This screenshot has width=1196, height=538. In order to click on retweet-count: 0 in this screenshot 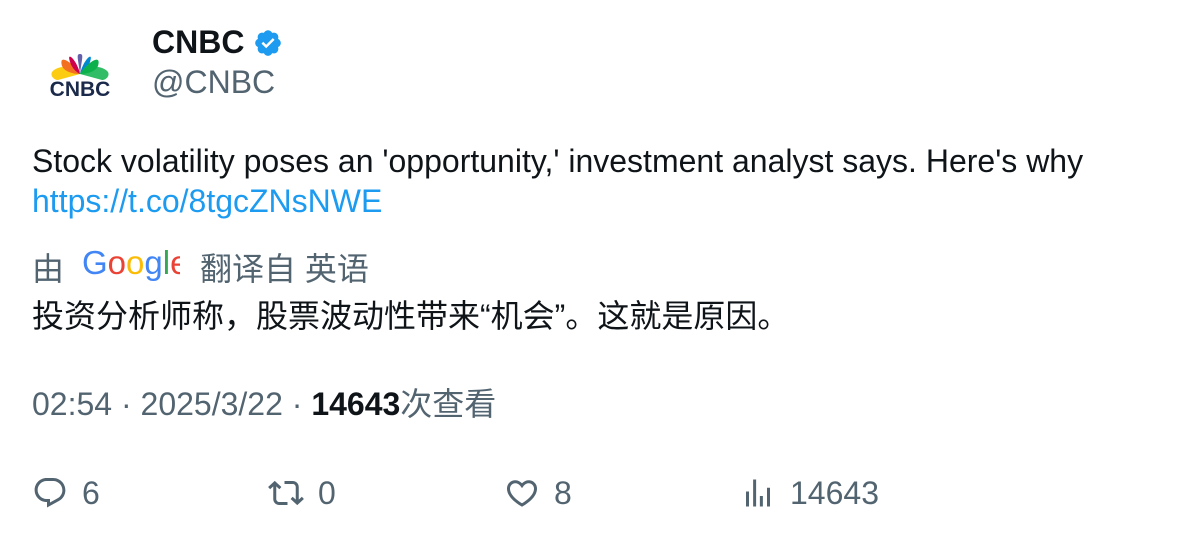, I will do `click(327, 492)`.